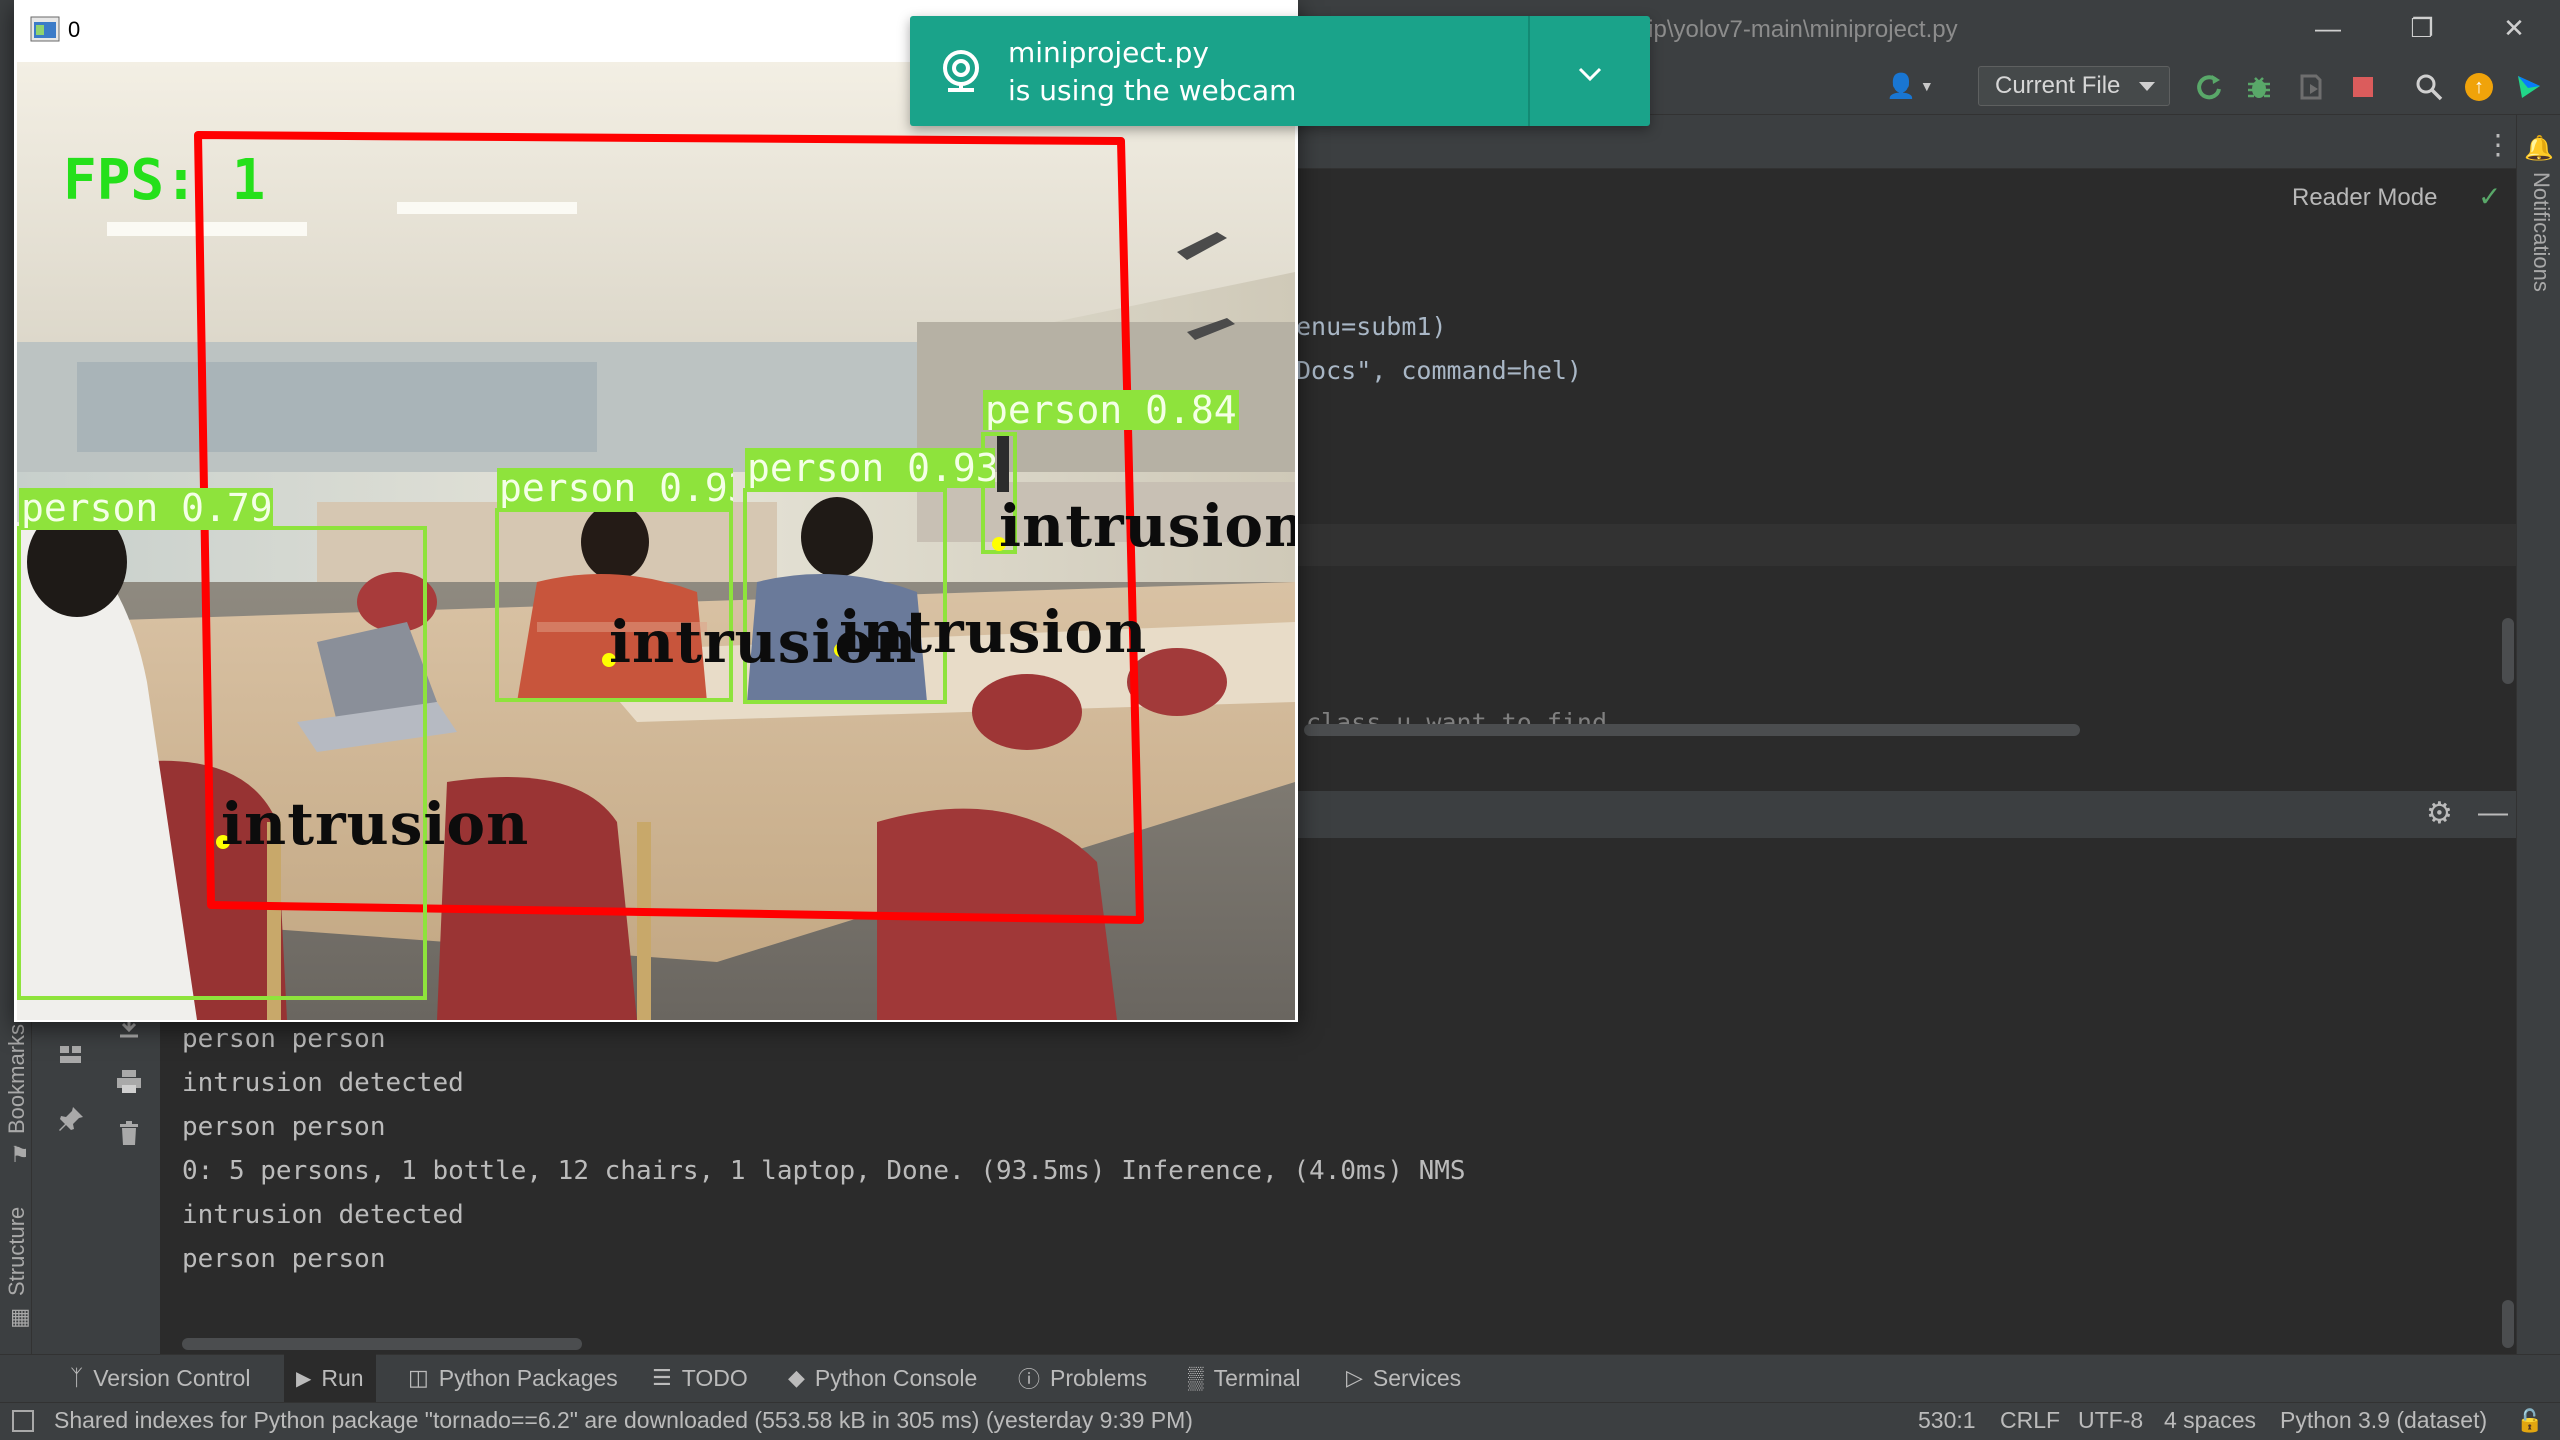 This screenshot has width=2560, height=1440. What do you see at coordinates (304, 1378) in the screenshot?
I see `run-icon: ▶` at bounding box center [304, 1378].